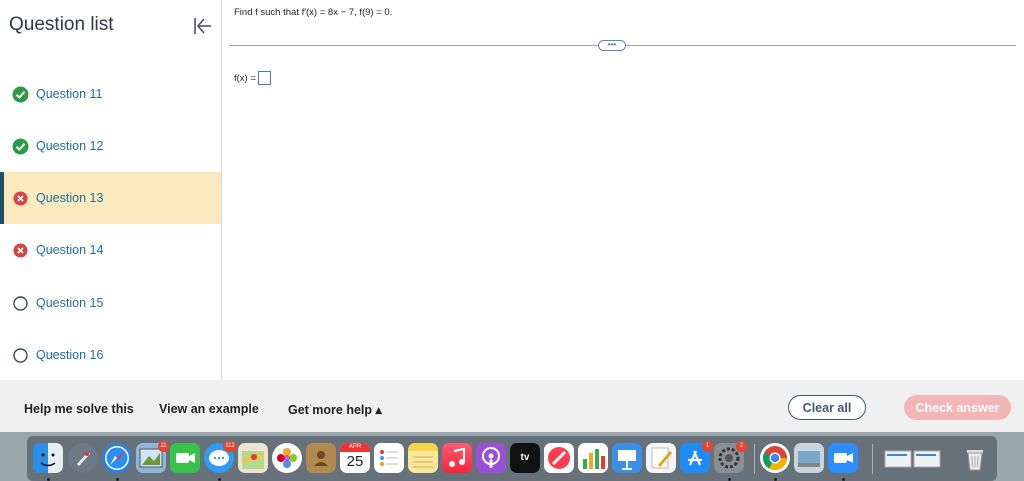 The width and height of the screenshot is (1024, 481). I want to click on question-item-16: Question 16, so click(110, 355).